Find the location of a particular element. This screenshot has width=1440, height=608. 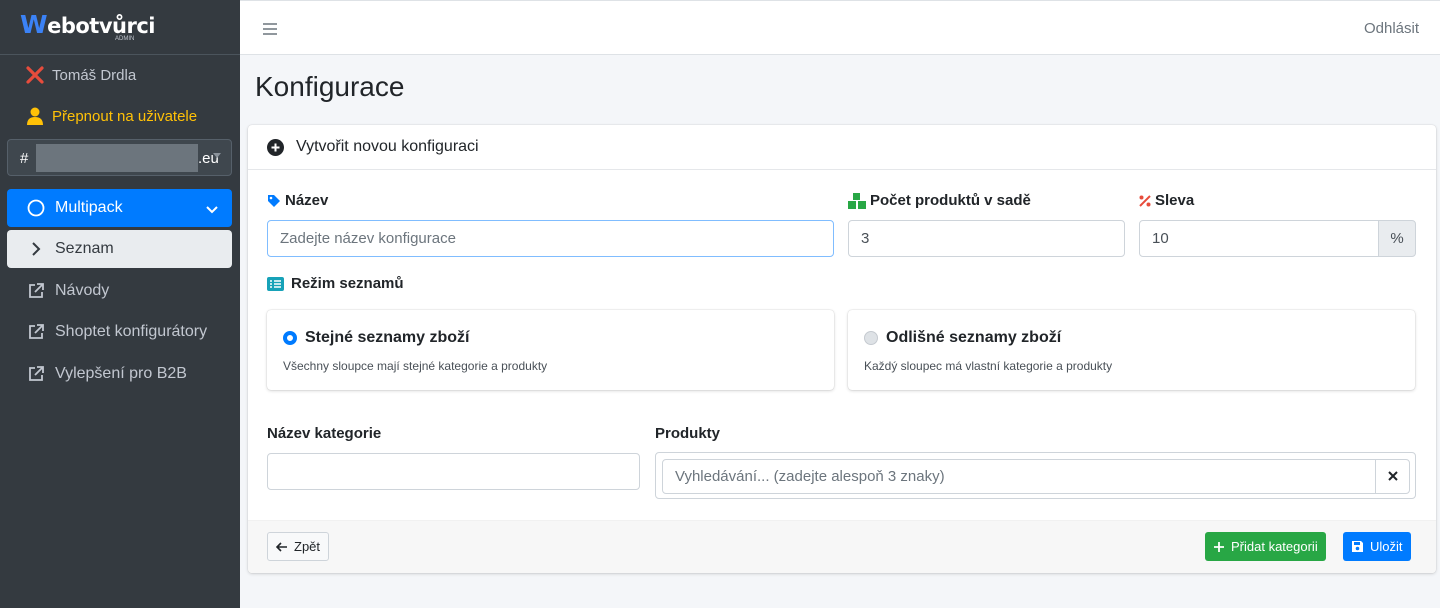

add-category-button: Přidat kategorii is located at coordinates (1265, 546).